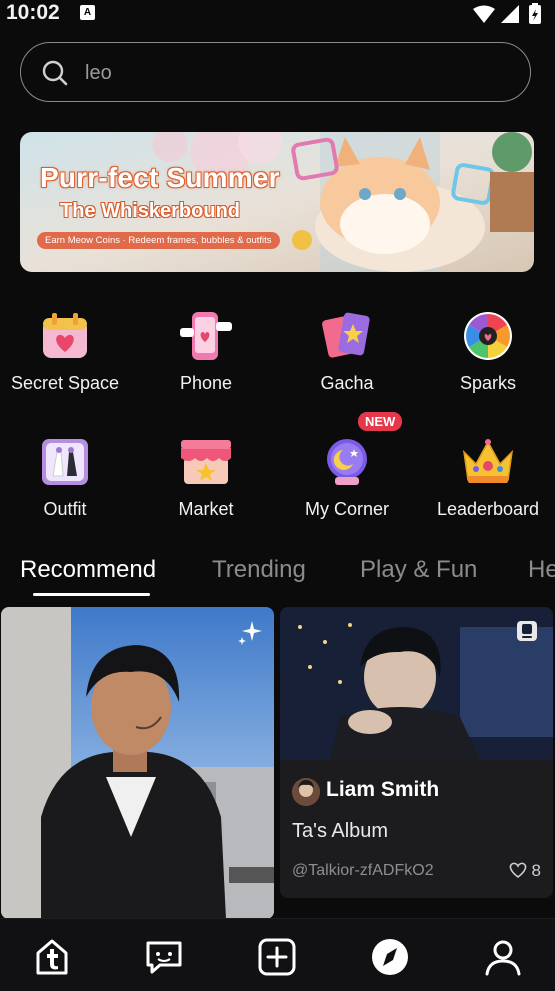 This screenshot has height=991, width=555. Describe the element at coordinates (88, 570) in the screenshot. I see `tab-recommend: Recommend` at that location.